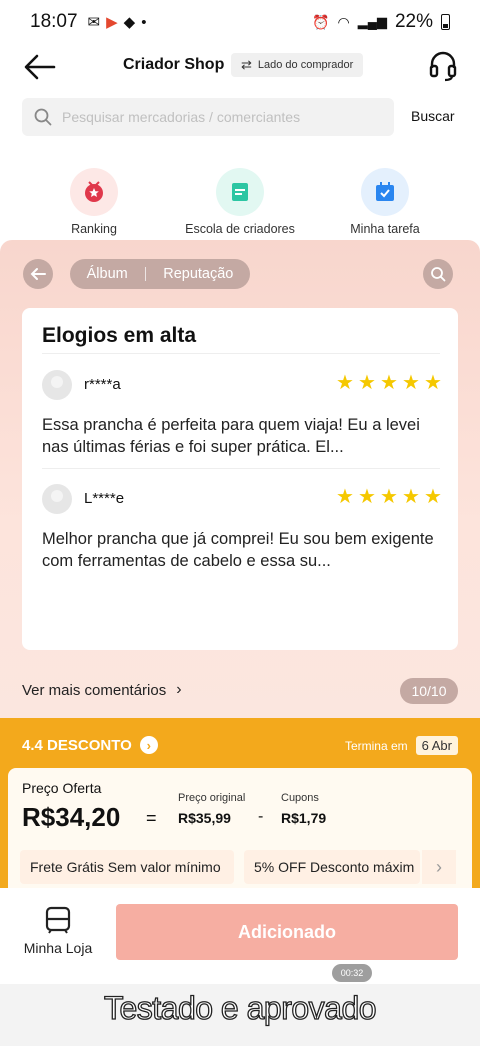 The image size is (480, 1046). Describe the element at coordinates (94, 192) in the screenshot. I see `medal-icon` at that location.